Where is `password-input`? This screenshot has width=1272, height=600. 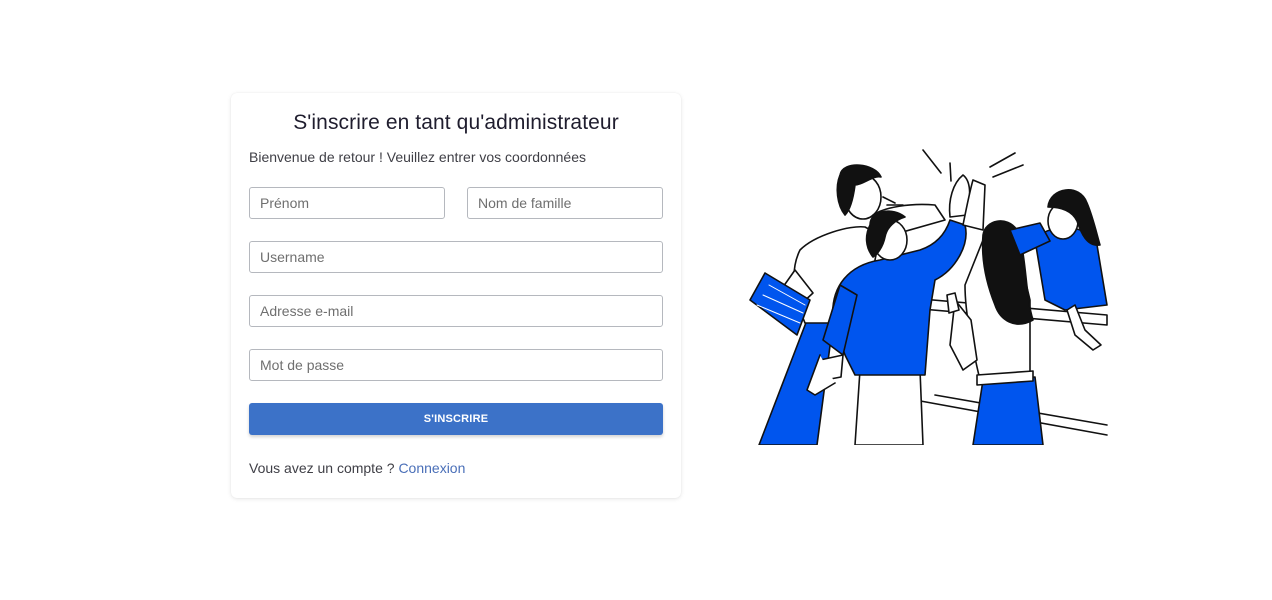
password-input is located at coordinates (456, 365).